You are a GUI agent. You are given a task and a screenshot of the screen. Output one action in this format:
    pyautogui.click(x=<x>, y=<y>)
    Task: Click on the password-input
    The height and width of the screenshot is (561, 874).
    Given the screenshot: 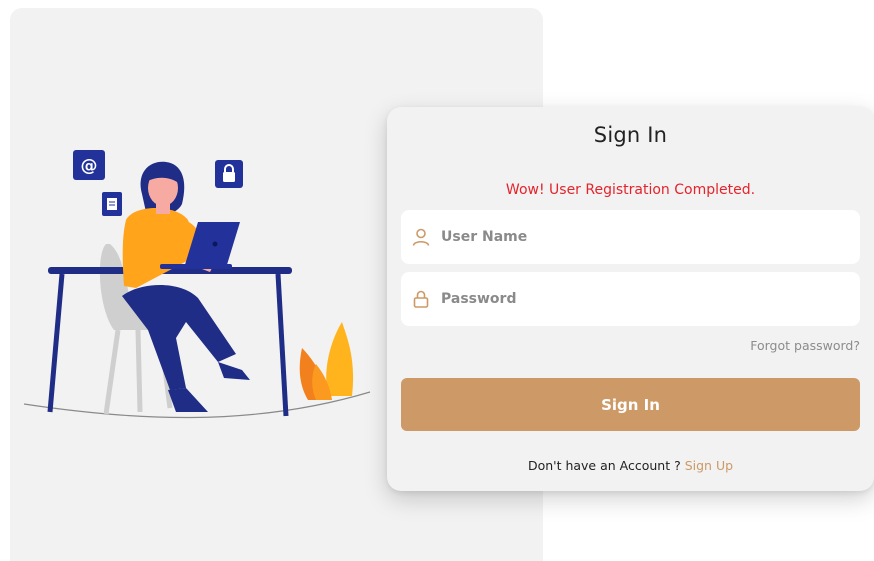 What is the action you would take?
    pyautogui.click(x=641, y=299)
    